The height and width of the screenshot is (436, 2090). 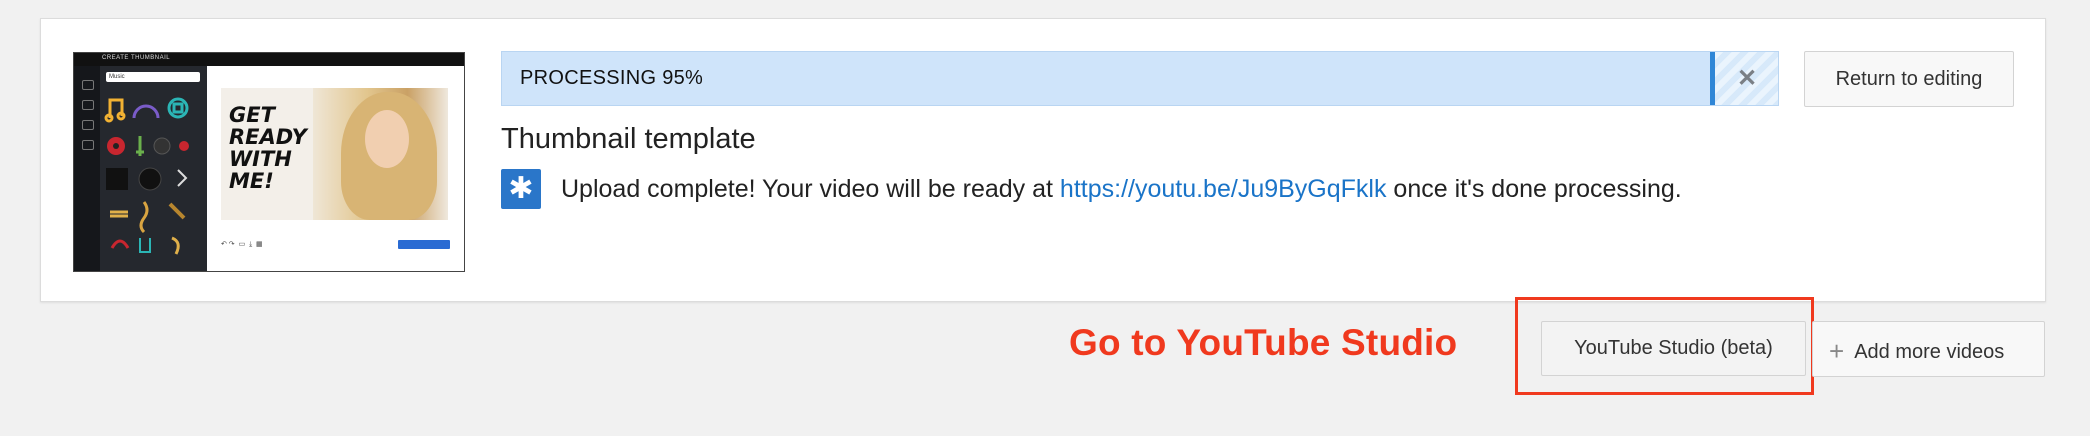 I want to click on processing-progress-bar: PROCESSING 95% ✕, so click(x=1140, y=78).